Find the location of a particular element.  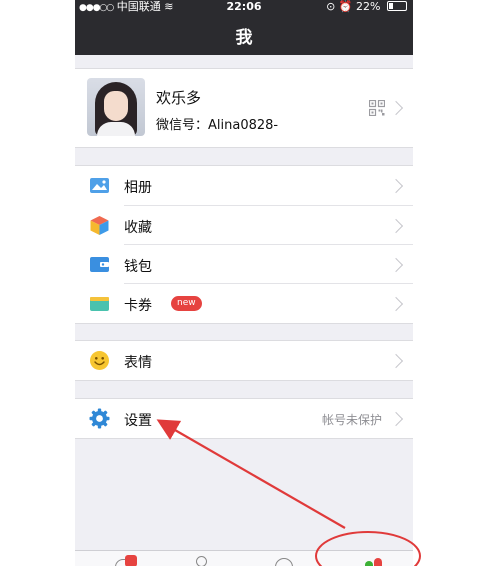

battery-fill is located at coordinates (391, 6).